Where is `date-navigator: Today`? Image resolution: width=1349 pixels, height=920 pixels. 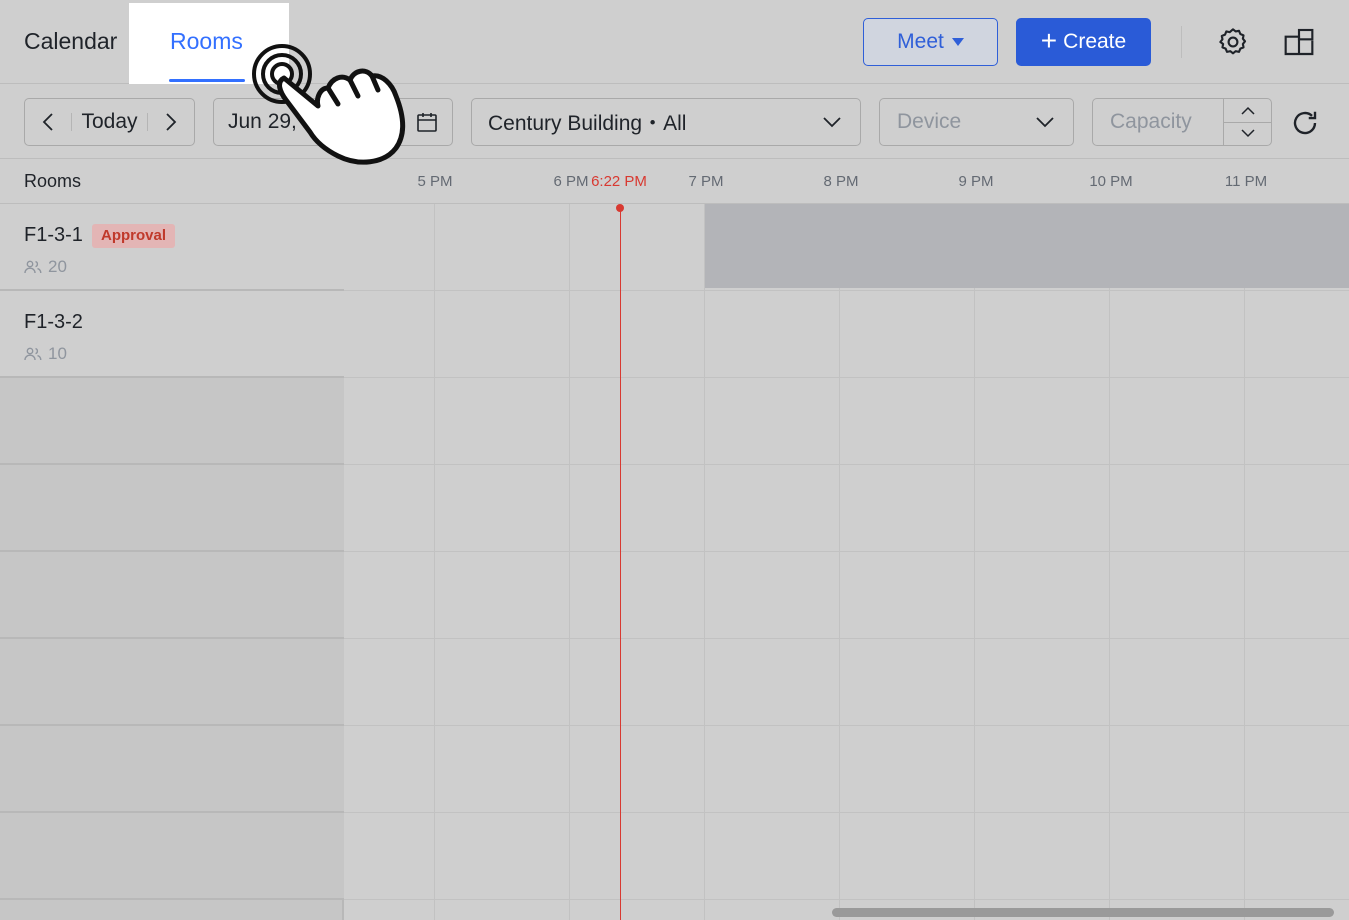
date-navigator: Today is located at coordinates (109, 122).